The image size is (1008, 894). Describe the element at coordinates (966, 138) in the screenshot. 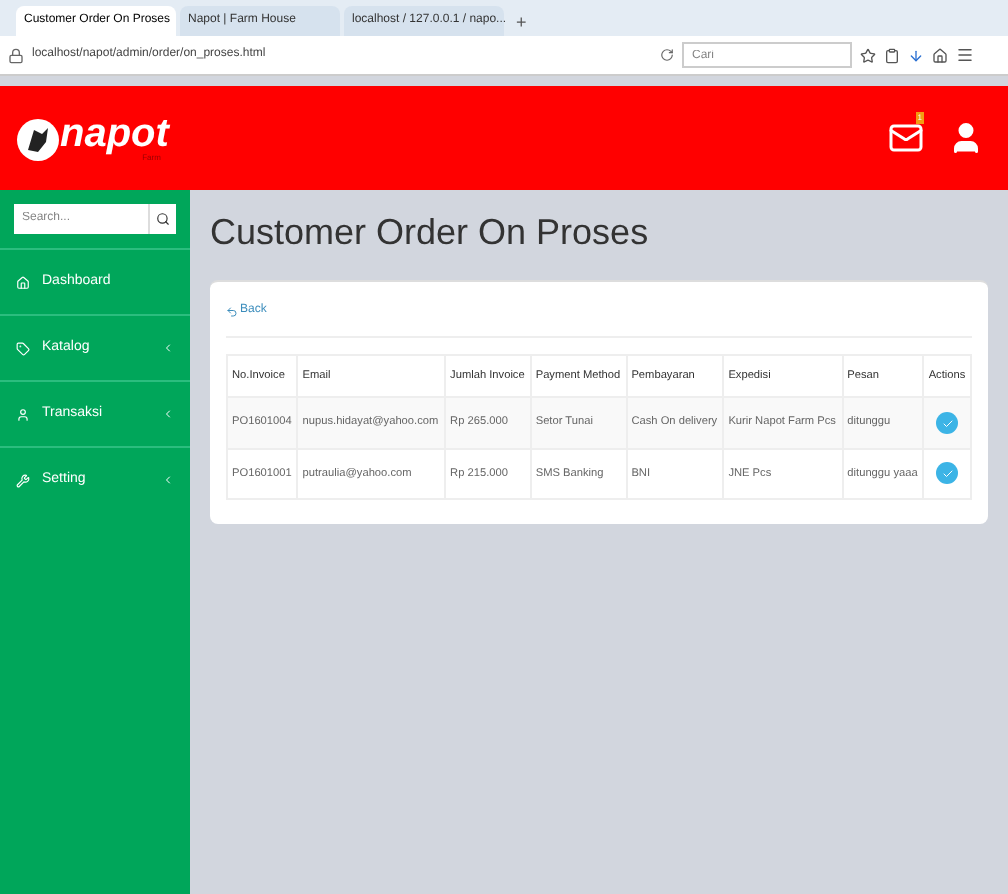

I see `user-icon` at that location.